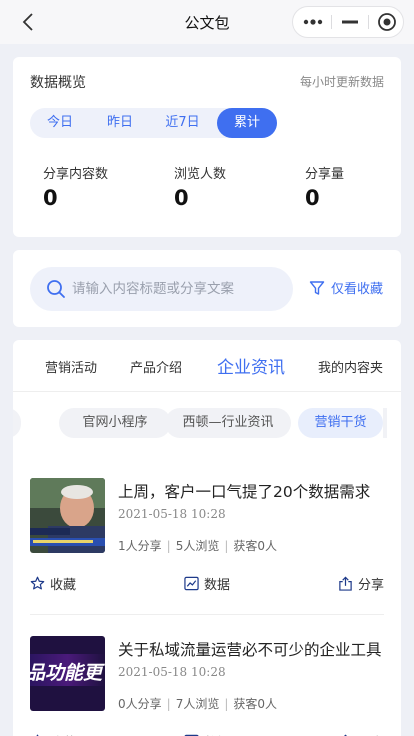 The width and height of the screenshot is (414, 736). I want to click on favorites-only-label: 仅看收藏, so click(357, 289).